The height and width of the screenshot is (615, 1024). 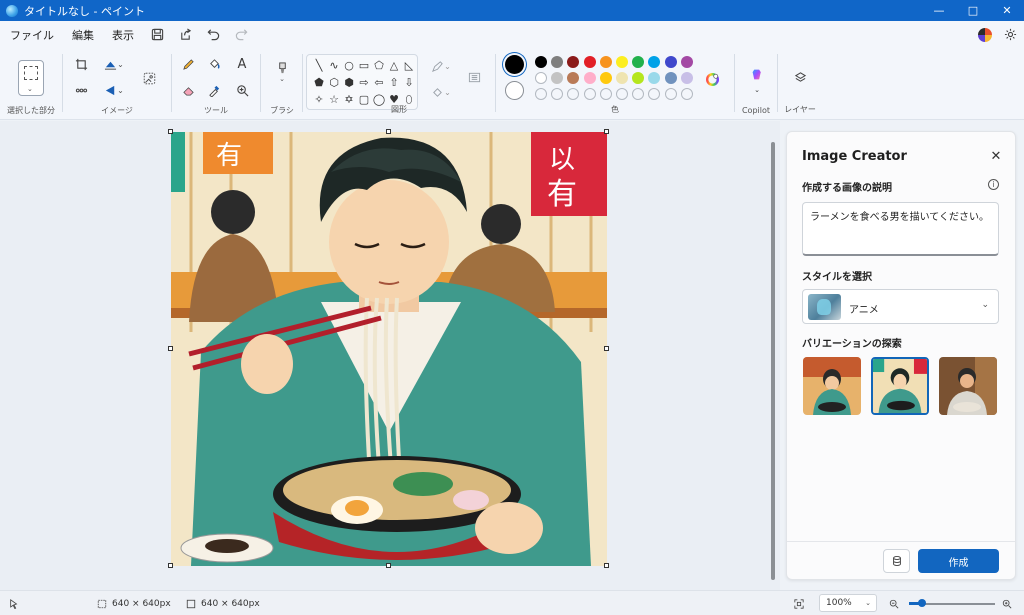 What do you see at coordinates (282, 72) in the screenshot?
I see `brush-icon: ⌄` at bounding box center [282, 72].